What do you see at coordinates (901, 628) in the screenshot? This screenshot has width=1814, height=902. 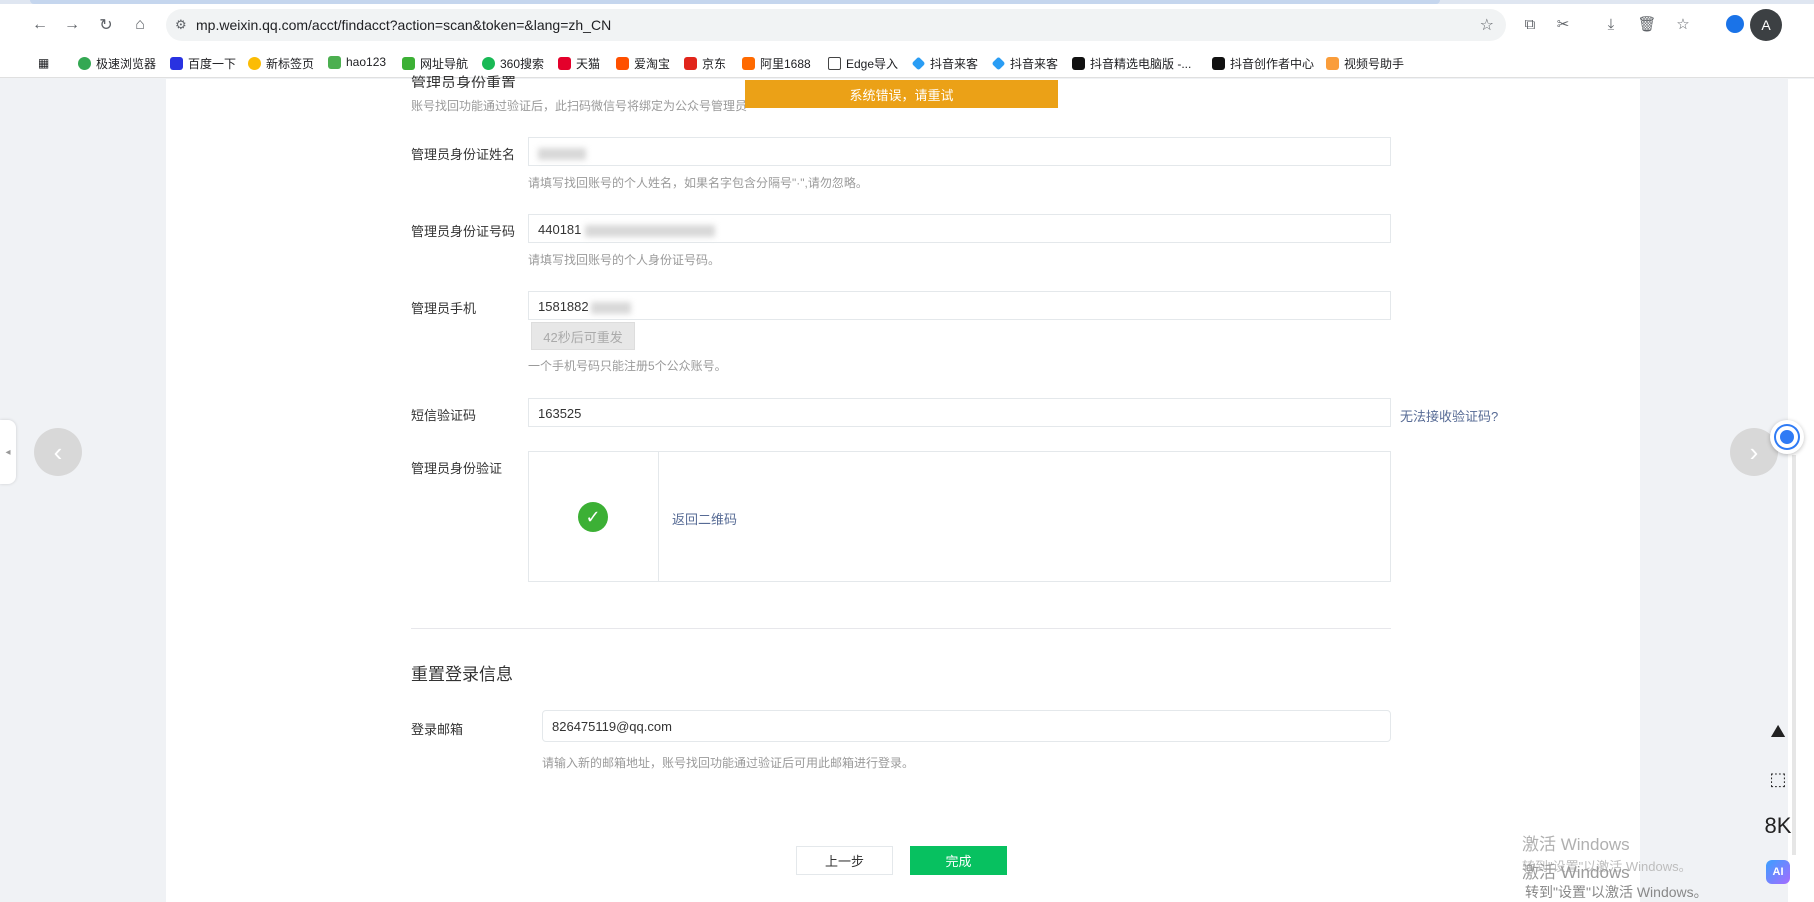 I see `section-divider` at bounding box center [901, 628].